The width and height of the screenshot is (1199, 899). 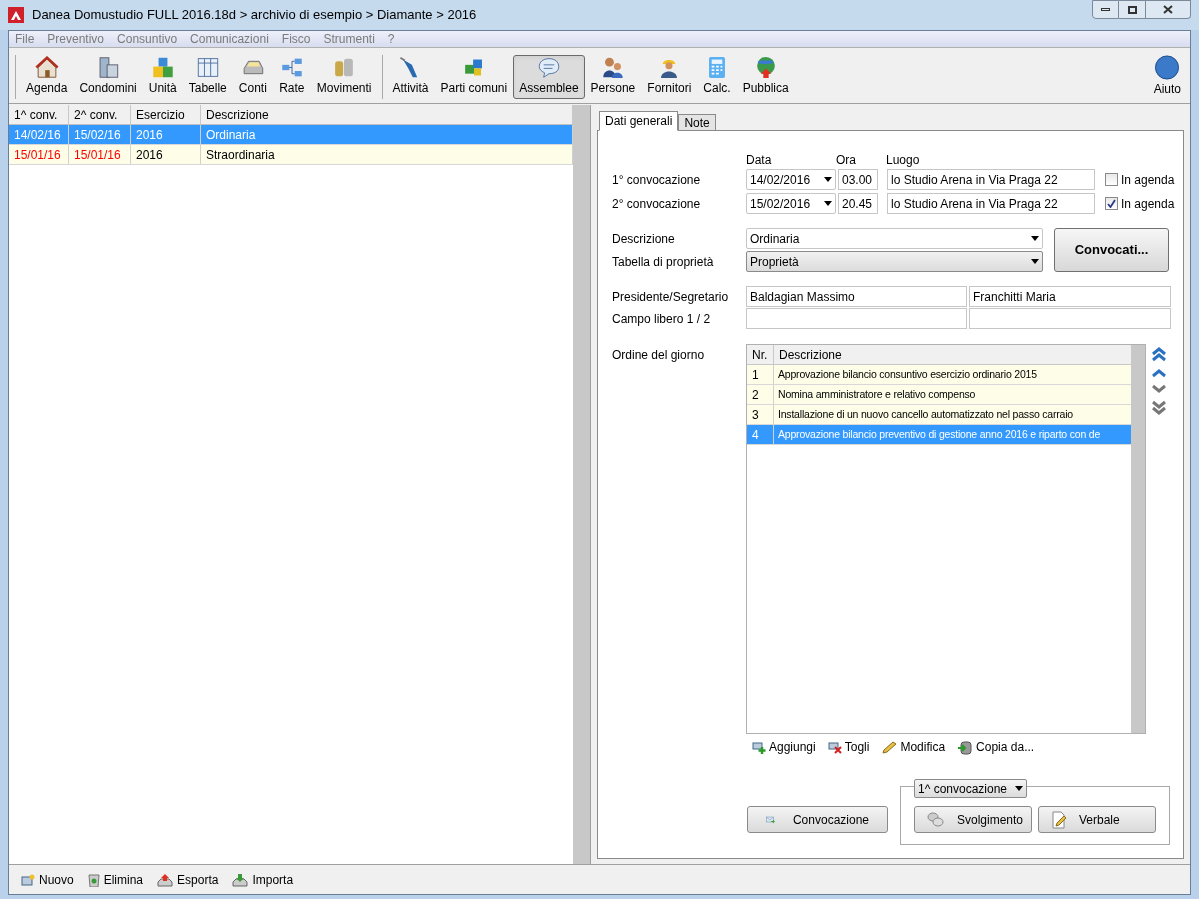 I want to click on toolbar-button: Assemblee, so click(x=549, y=76).